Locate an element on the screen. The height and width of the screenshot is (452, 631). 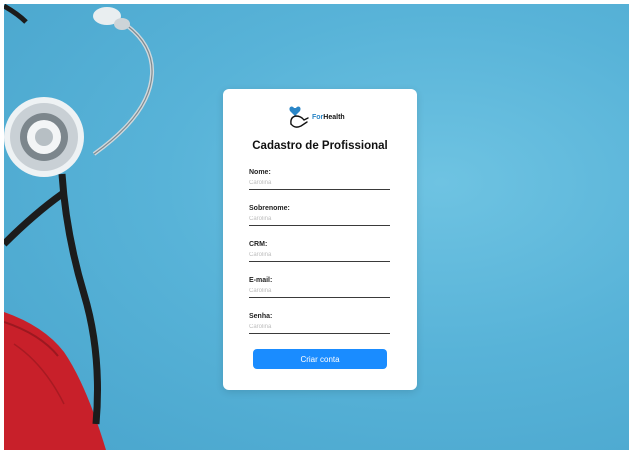
senha-label: Senha: is located at coordinates (261, 316).